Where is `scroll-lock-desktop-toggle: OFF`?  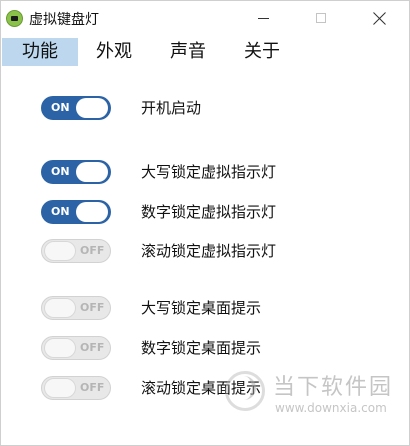
scroll-lock-desktop-toggle: OFF is located at coordinates (76, 388).